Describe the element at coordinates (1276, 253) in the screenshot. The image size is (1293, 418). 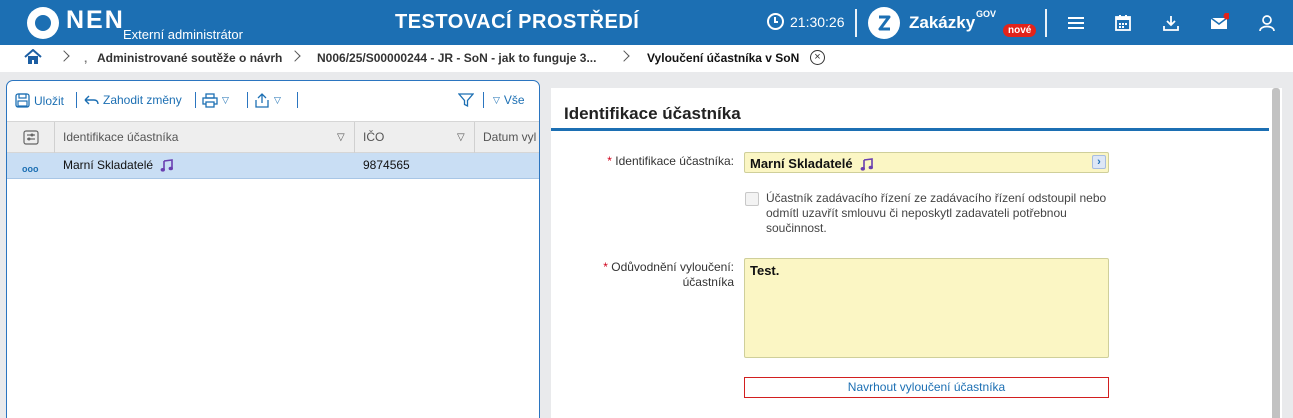
I see `vertical-scrollbar` at that location.